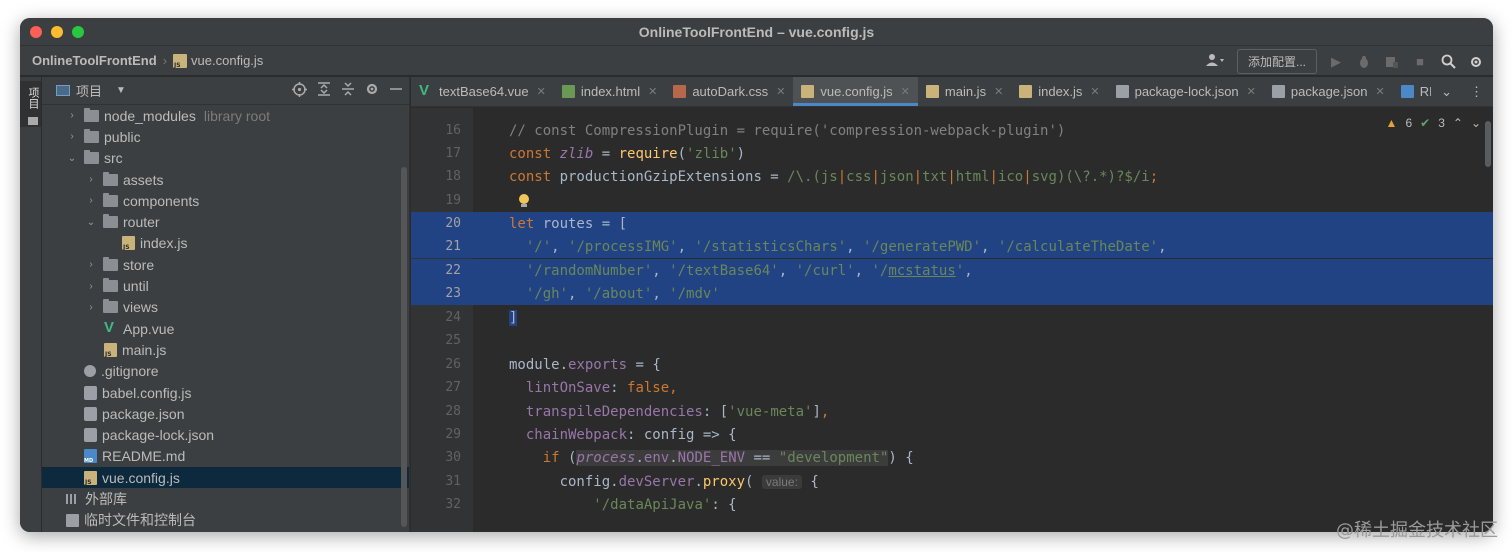  I want to click on tree-item-assets: › assets, so click(225, 179).